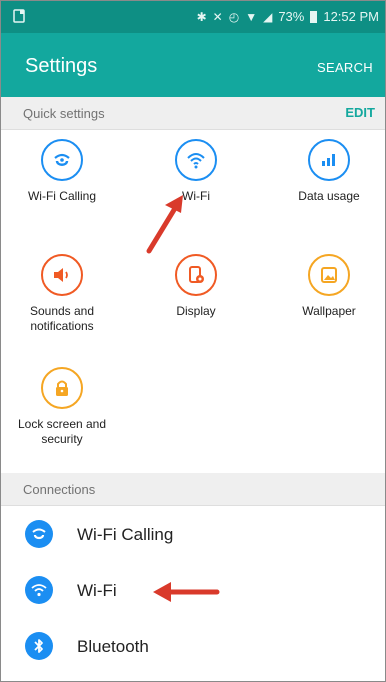 The height and width of the screenshot is (682, 386). I want to click on annotation-arrow-left, so click(186, 592).